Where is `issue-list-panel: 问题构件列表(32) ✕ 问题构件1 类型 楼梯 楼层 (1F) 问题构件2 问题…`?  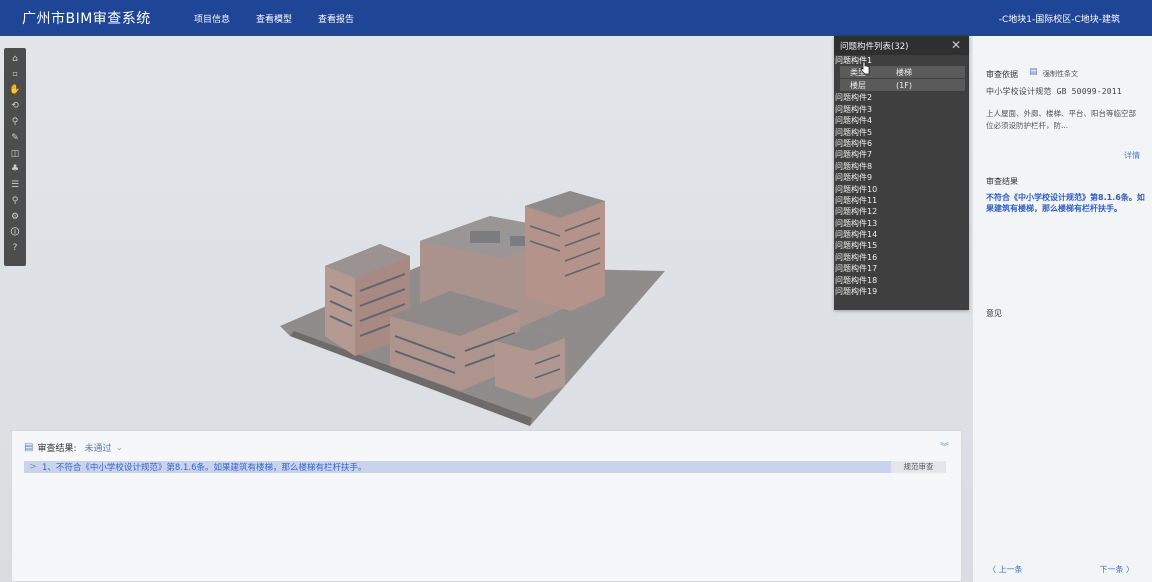 issue-list-panel: 问题构件列表(32) ✕ 问题构件1 类型 楼梯 楼层 (1F) 问题构件2 问题… is located at coordinates (901, 173).